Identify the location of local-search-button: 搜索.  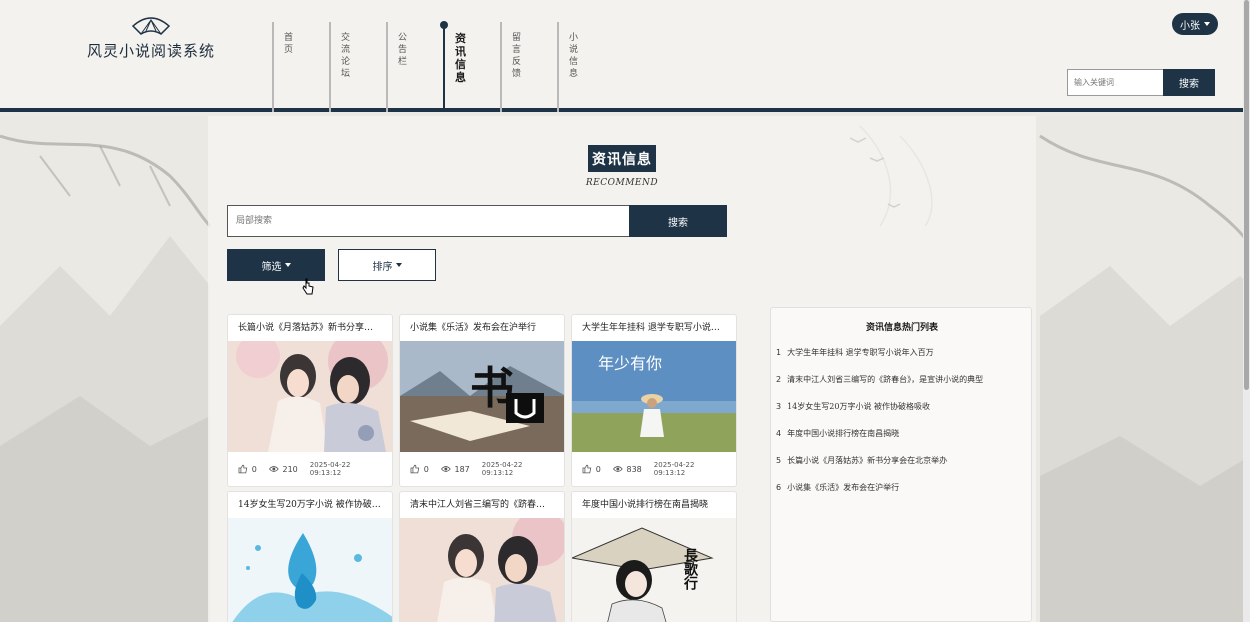
(678, 221).